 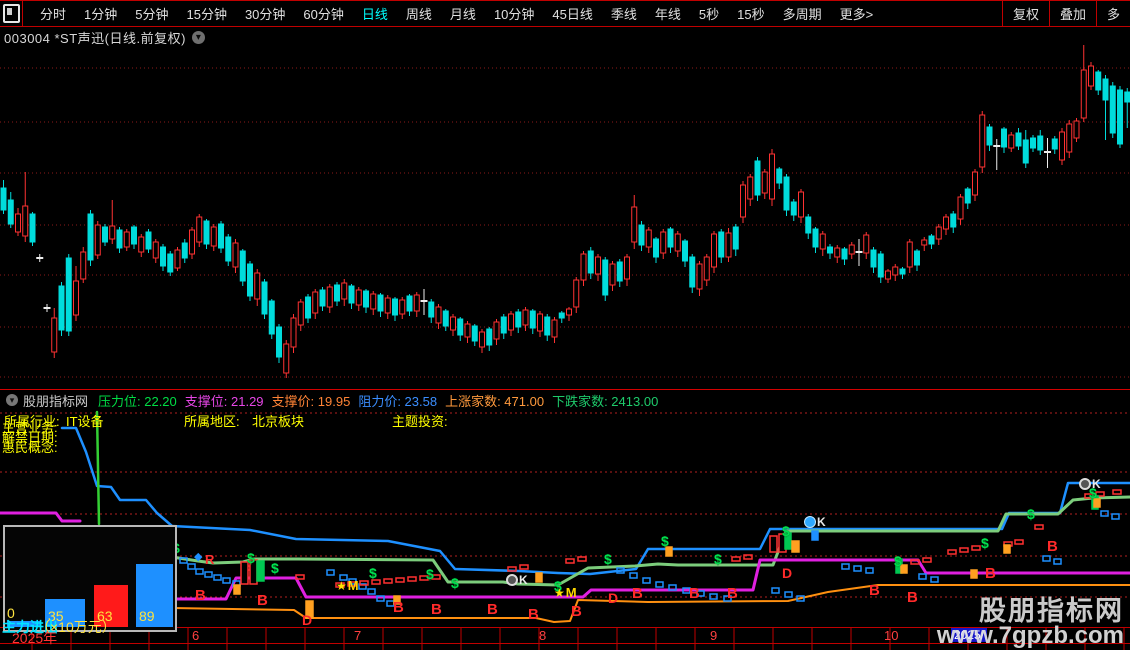 I want to click on symbol-bar: 003004 *ST声迅(日线.前复权) ▾, so click(x=565, y=37).